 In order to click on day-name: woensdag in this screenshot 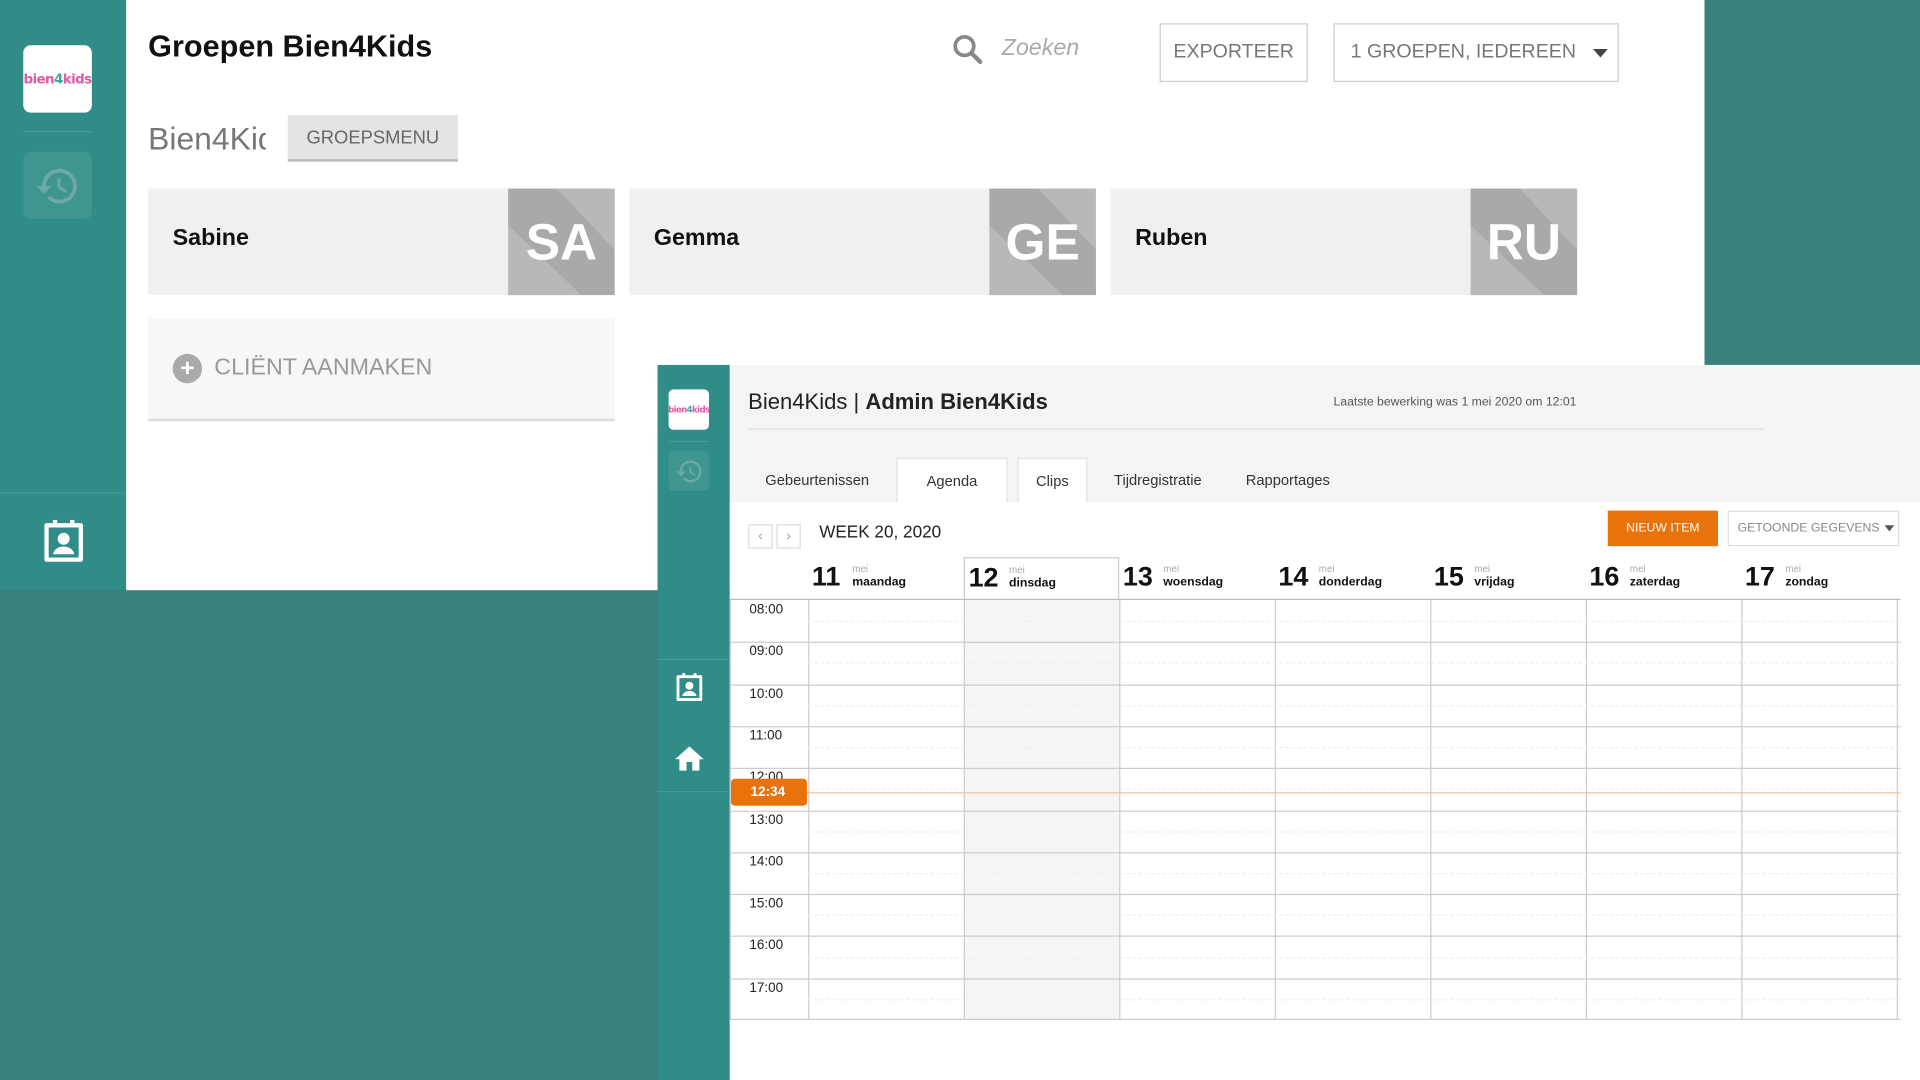, I will do `click(1193, 582)`.